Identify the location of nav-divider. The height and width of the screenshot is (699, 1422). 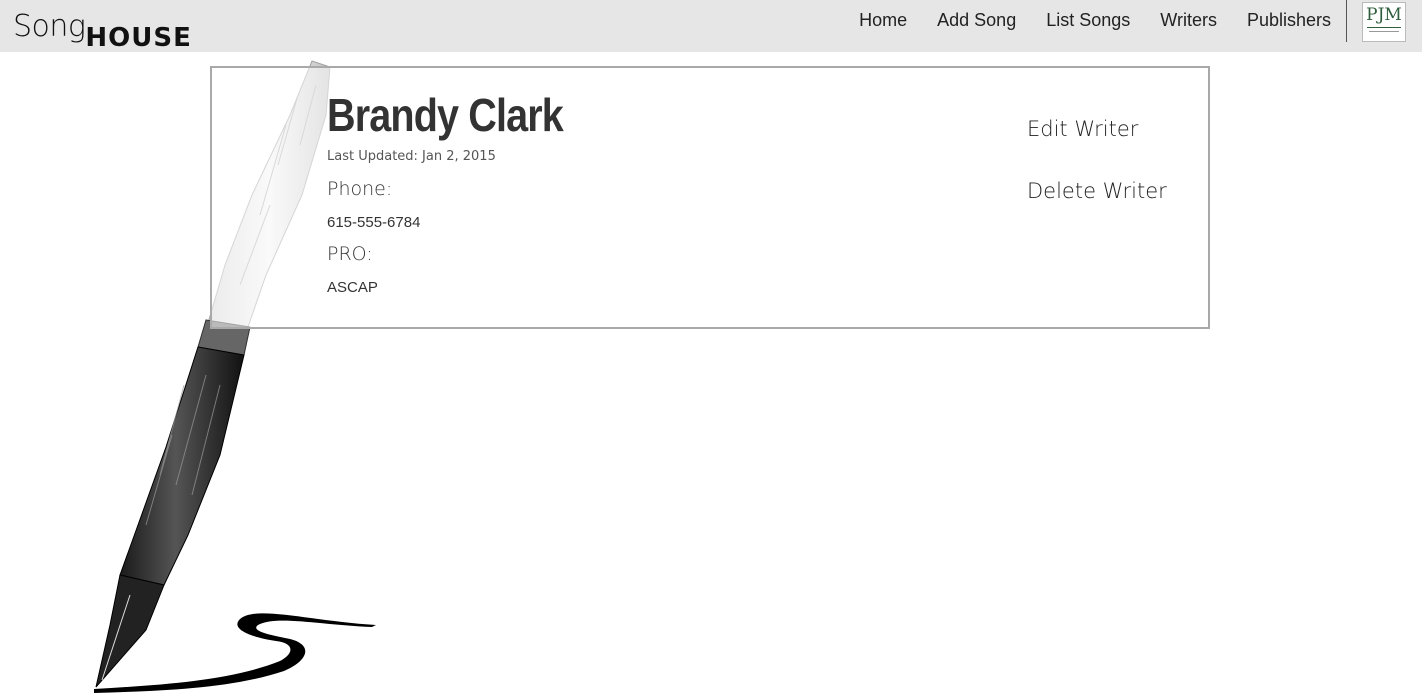
(1346, 21).